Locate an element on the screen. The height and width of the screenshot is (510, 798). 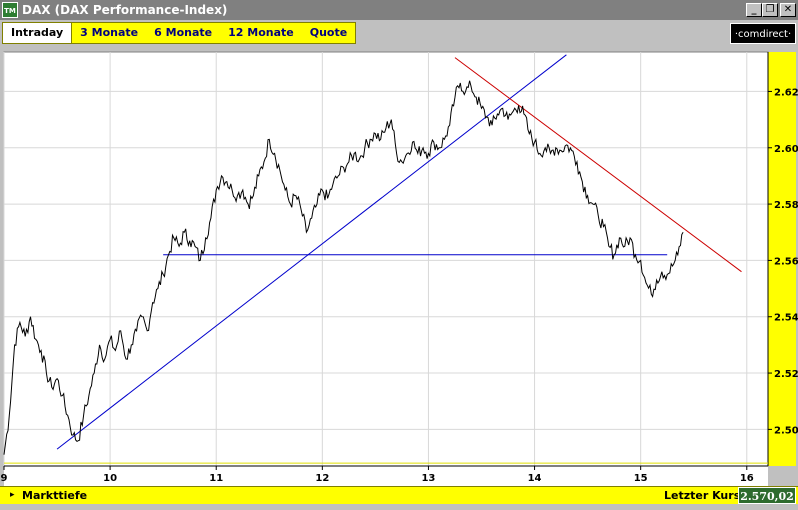
last-price-value: 2.570,02 is located at coordinates (767, 495).